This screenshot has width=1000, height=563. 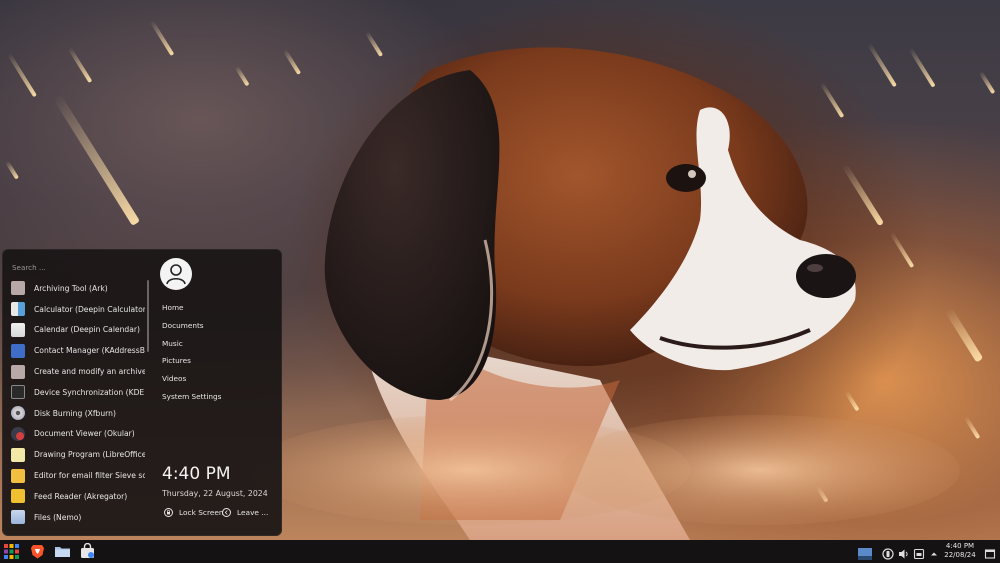 I want to click on app-item-xfburn: Disk Burning (Xfburn), so click(x=78, y=413).